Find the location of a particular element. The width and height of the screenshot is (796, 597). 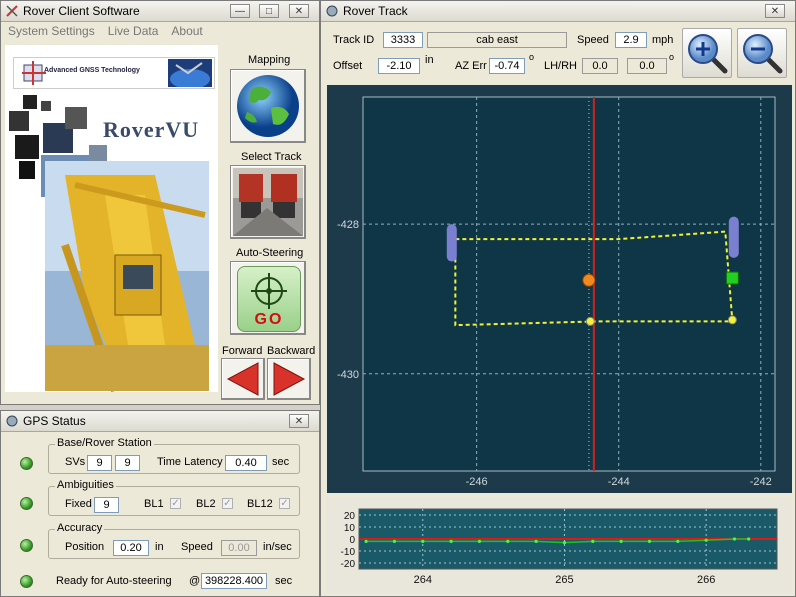

offset-unit: in is located at coordinates (429, 60).